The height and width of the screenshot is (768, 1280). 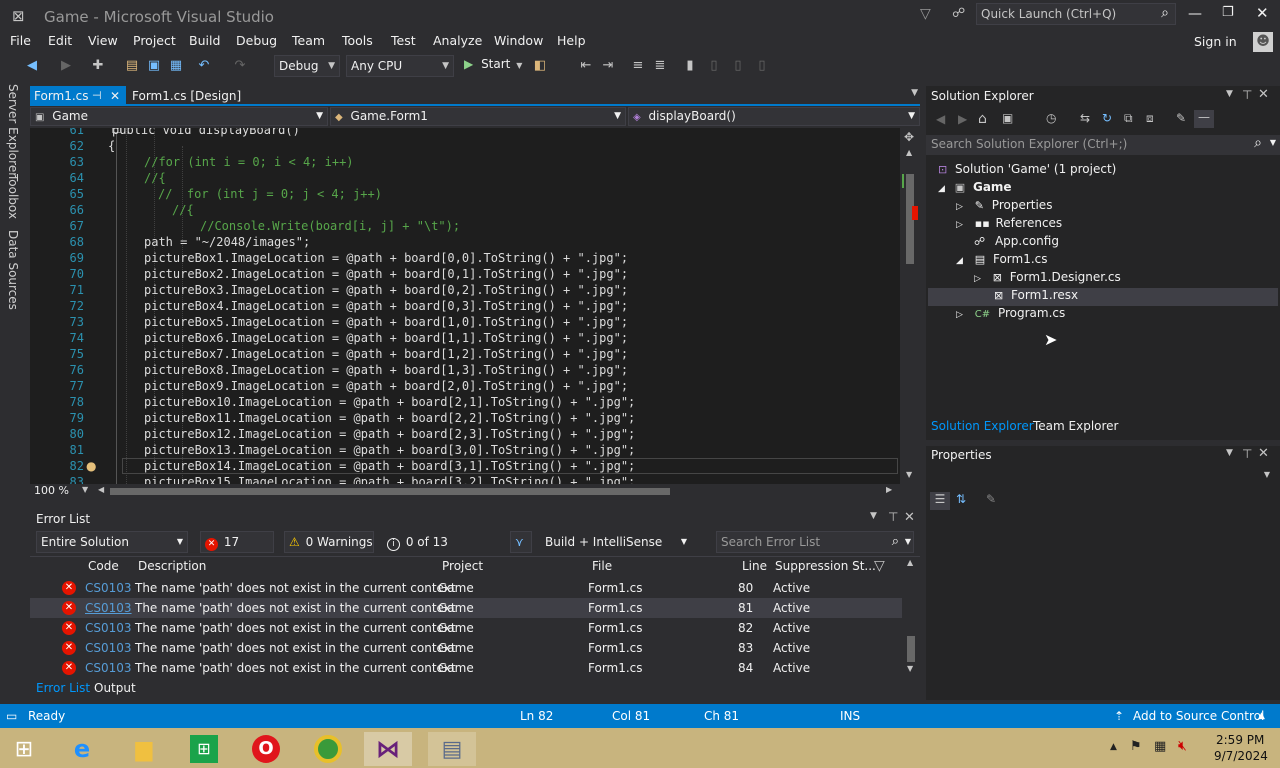 I want to click on save-icon: ▣, so click(x=154, y=66).